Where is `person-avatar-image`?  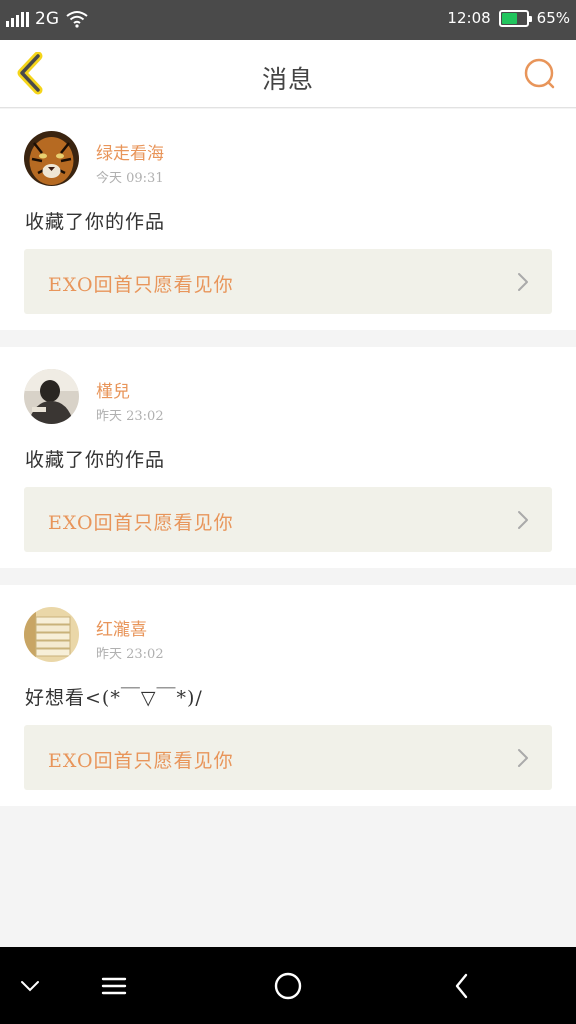 person-avatar-image is located at coordinates (51, 396).